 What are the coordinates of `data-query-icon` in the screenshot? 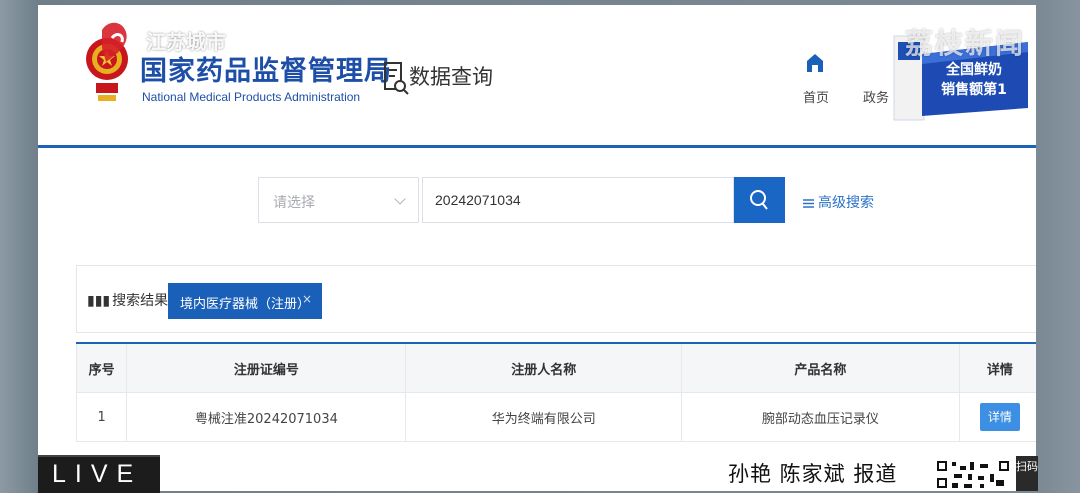 It's located at (397, 79).